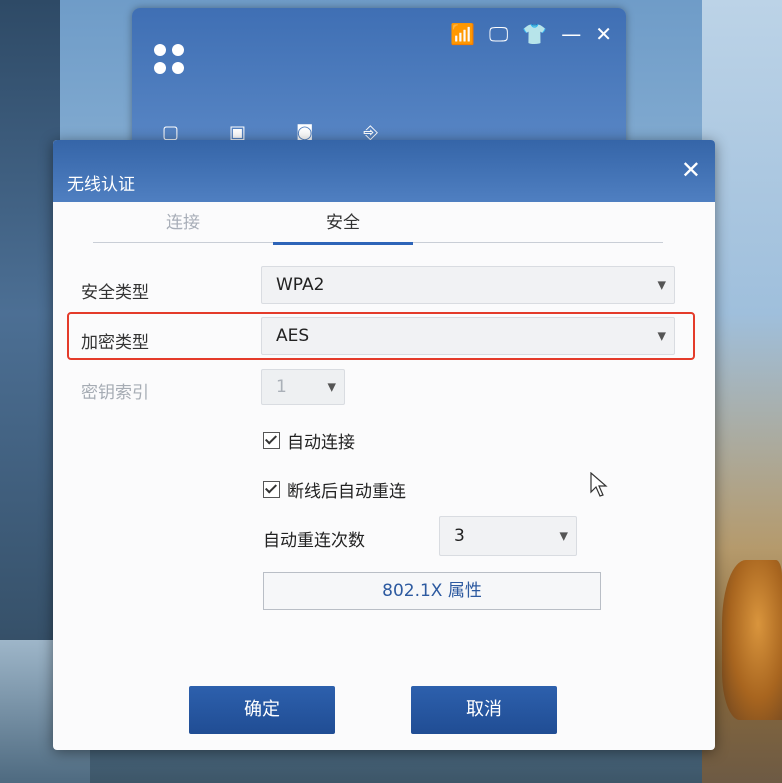 The width and height of the screenshot is (782, 783). I want to click on client-logo, so click(169, 59).